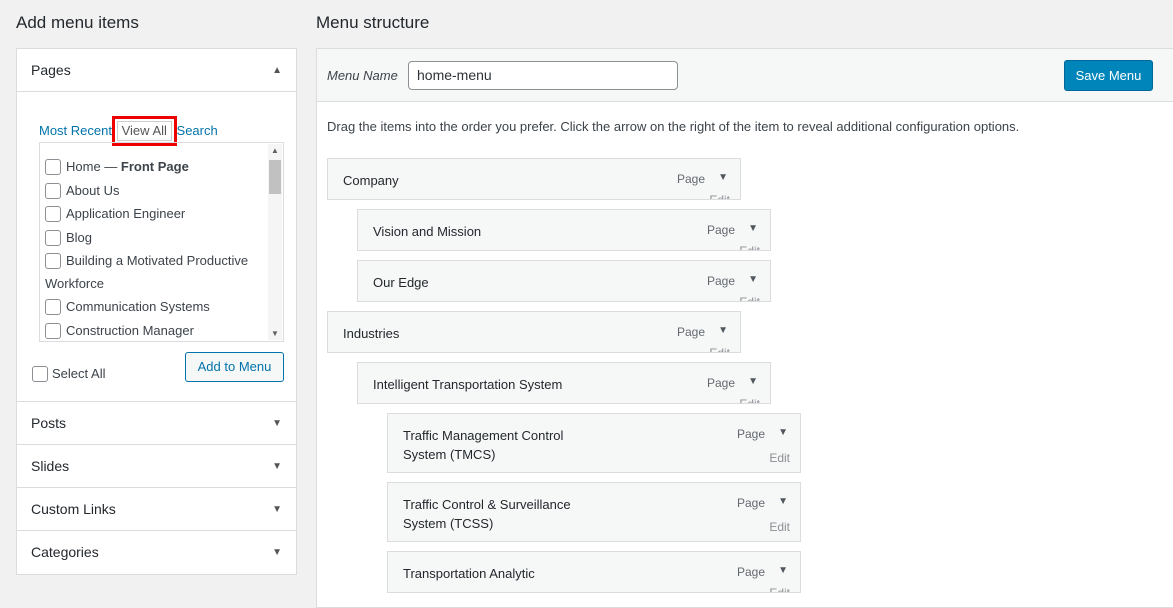  I want to click on add-menu-items-title: Add menu items, so click(77, 22).